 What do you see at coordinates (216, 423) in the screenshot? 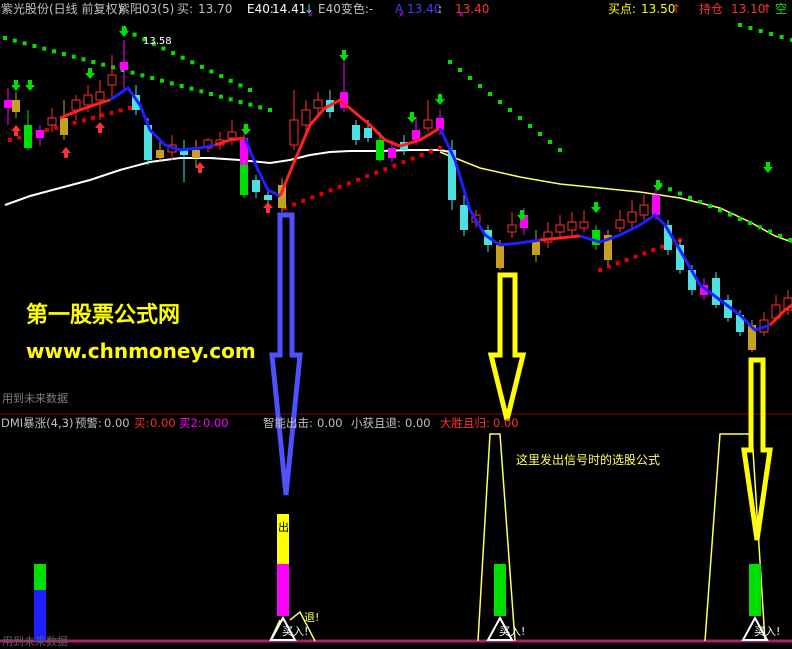
I see `sub-buy2-value: 0.00` at bounding box center [216, 423].